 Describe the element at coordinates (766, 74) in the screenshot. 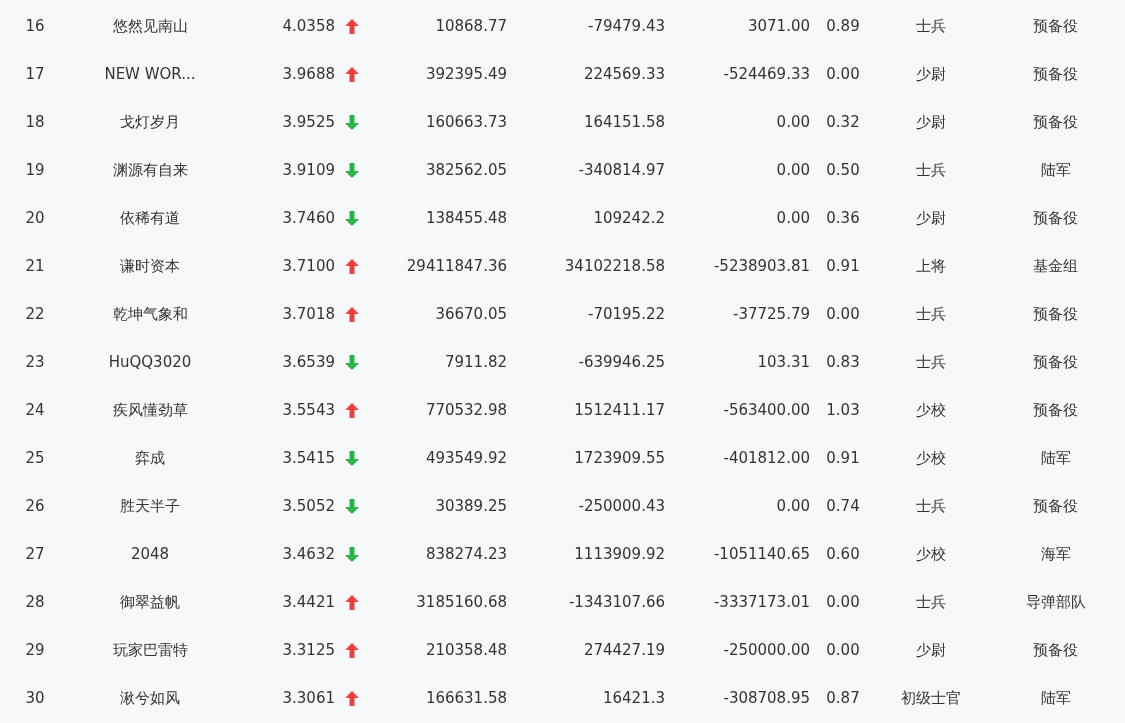

I see `table-value: -524469.33` at that location.